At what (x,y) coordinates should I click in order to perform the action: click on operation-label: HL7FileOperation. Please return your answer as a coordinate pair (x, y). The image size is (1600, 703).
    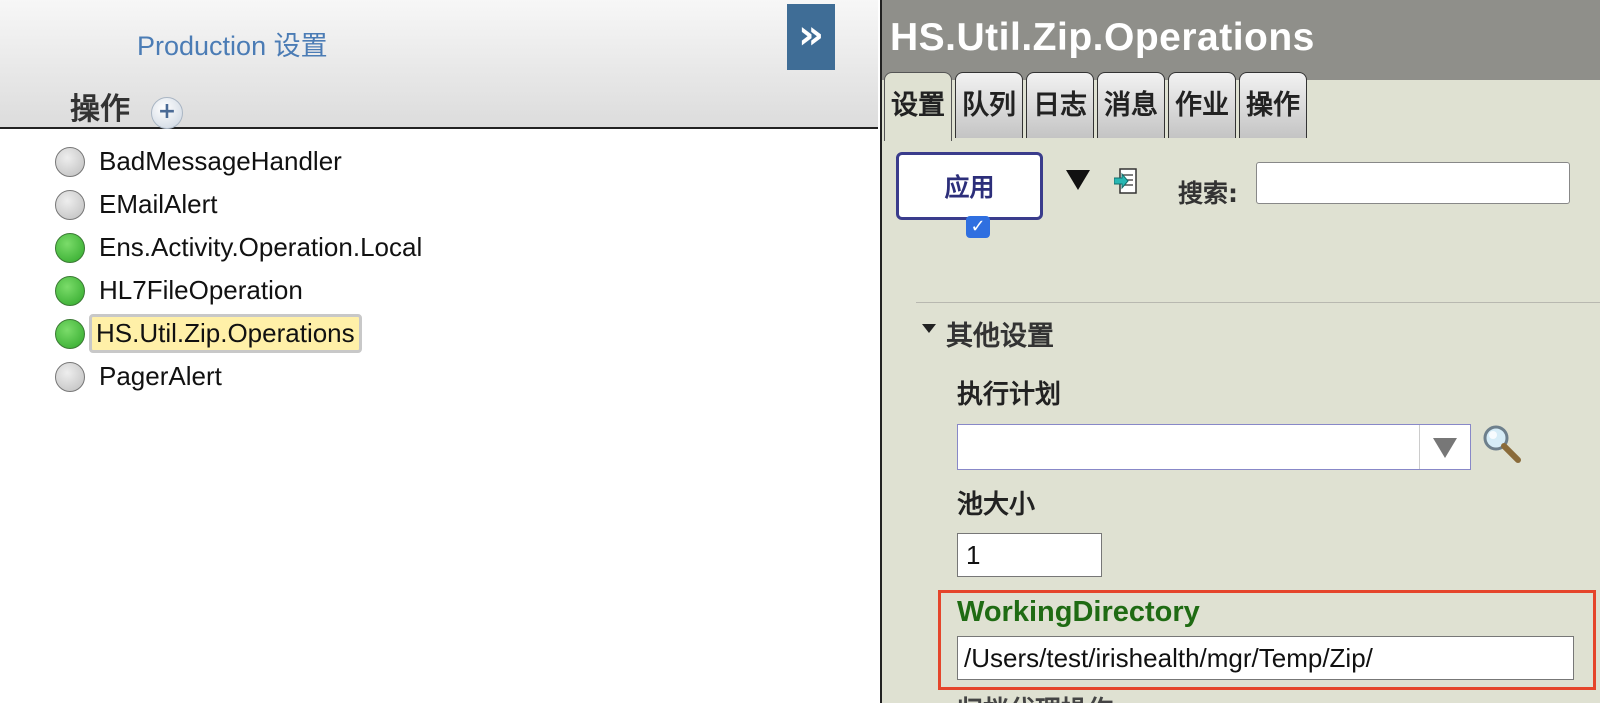
    Looking at the image, I should click on (201, 290).